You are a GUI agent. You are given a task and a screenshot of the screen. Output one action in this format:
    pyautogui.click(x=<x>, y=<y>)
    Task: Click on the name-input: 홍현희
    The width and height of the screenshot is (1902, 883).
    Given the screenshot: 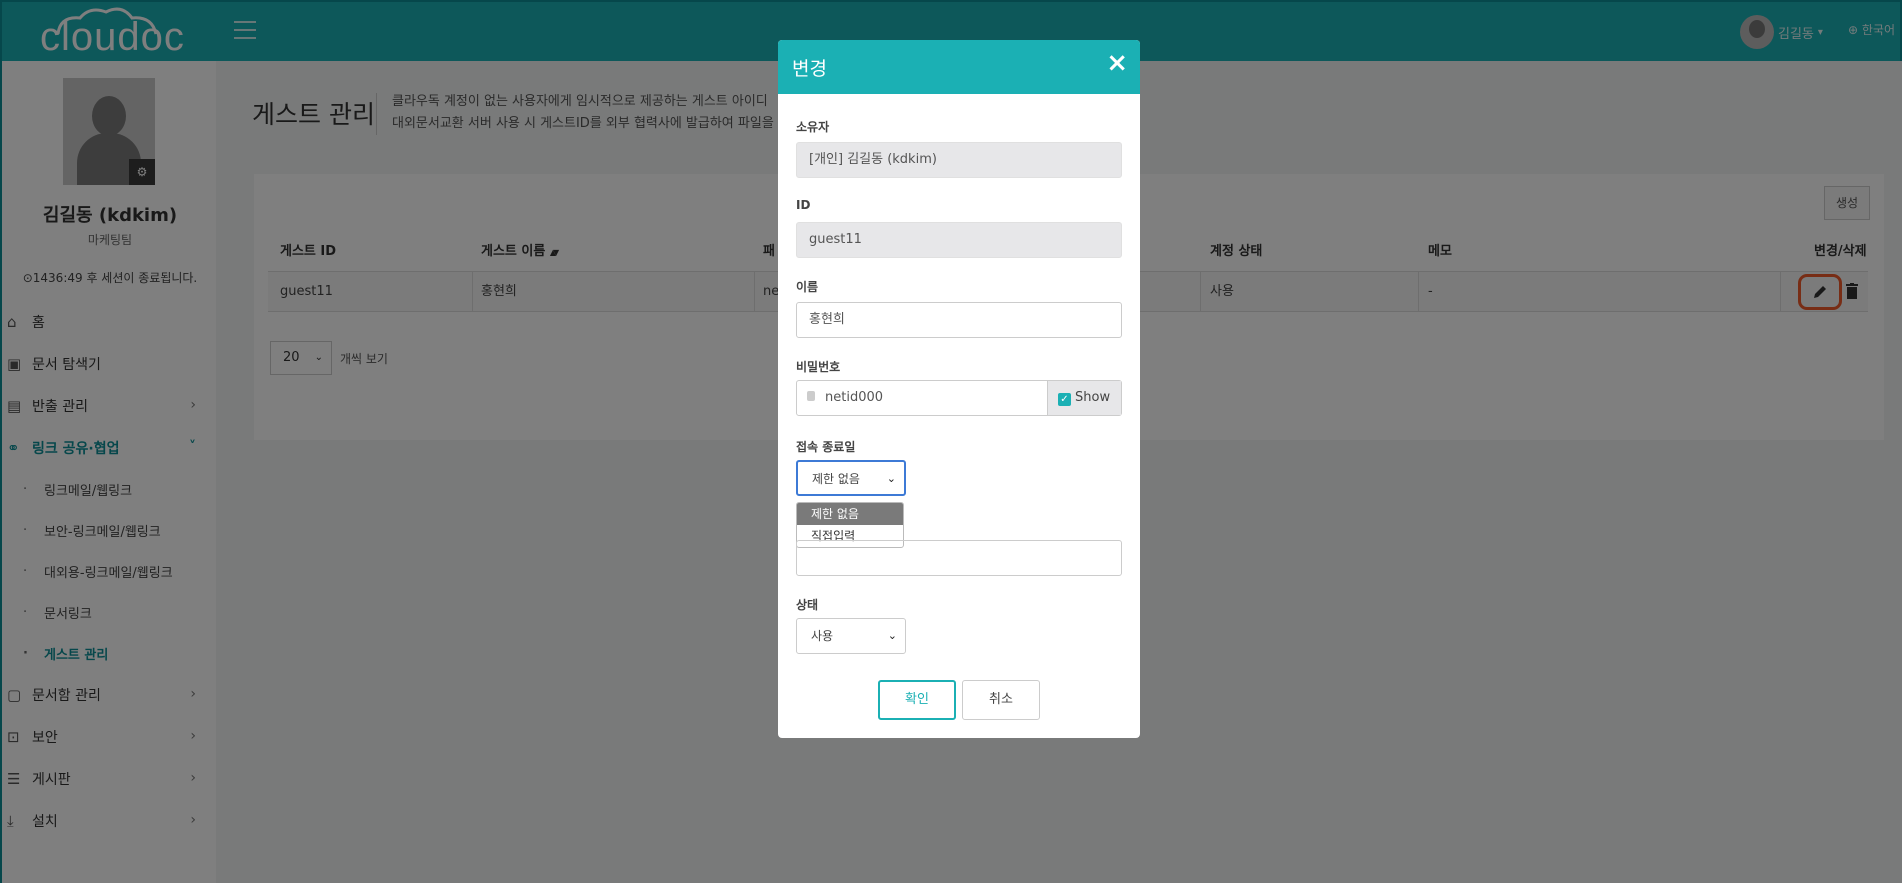 What is the action you would take?
    pyautogui.click(x=959, y=320)
    